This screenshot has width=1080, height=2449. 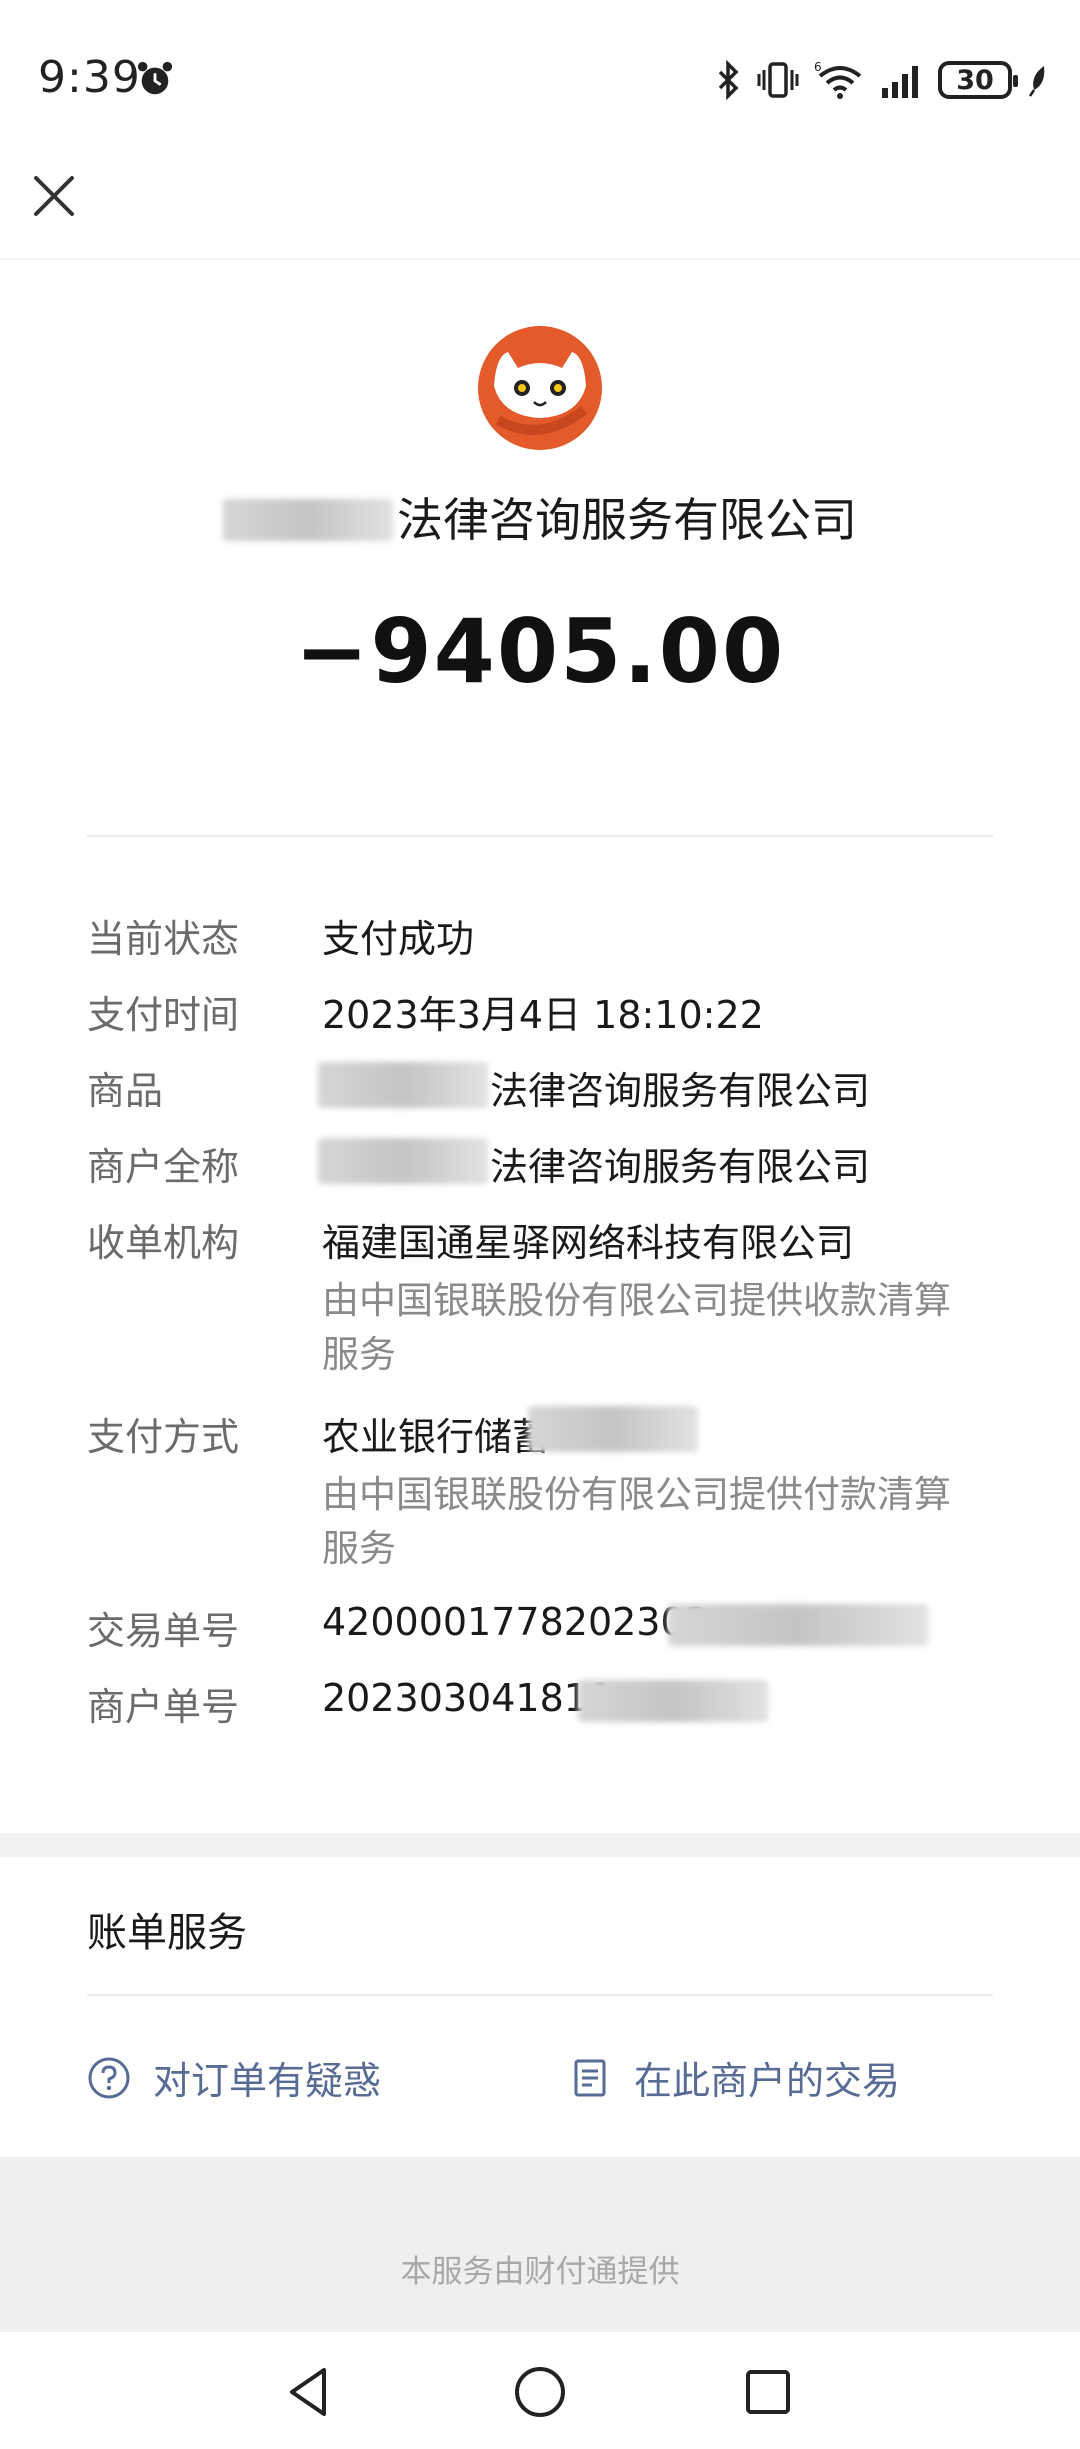 What do you see at coordinates (767, 2081) in the screenshot?
I see `merchant-transactions-label: 在此商户的交易` at bounding box center [767, 2081].